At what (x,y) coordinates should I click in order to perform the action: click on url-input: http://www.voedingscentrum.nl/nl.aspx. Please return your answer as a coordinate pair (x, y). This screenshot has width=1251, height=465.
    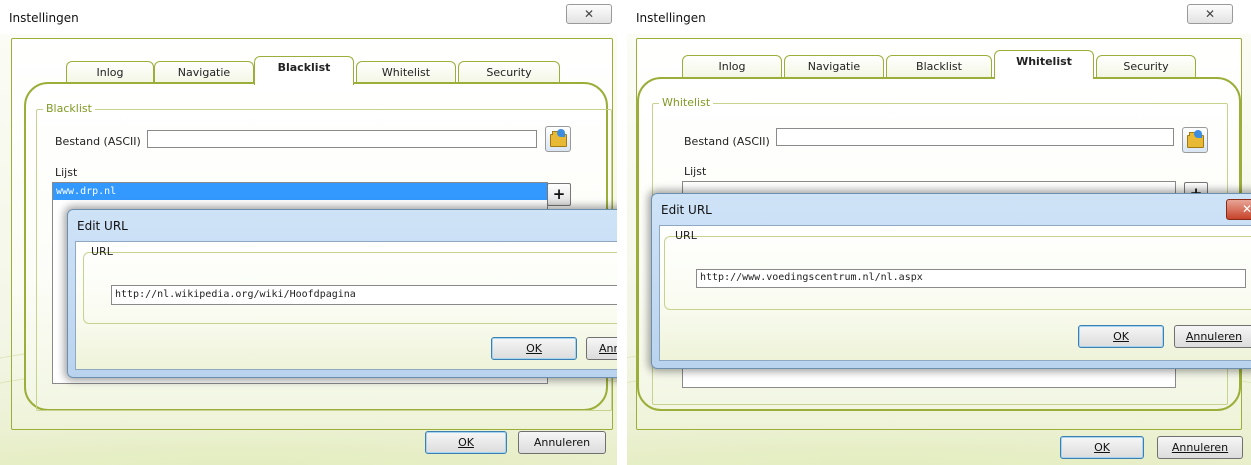
    Looking at the image, I should click on (971, 278).